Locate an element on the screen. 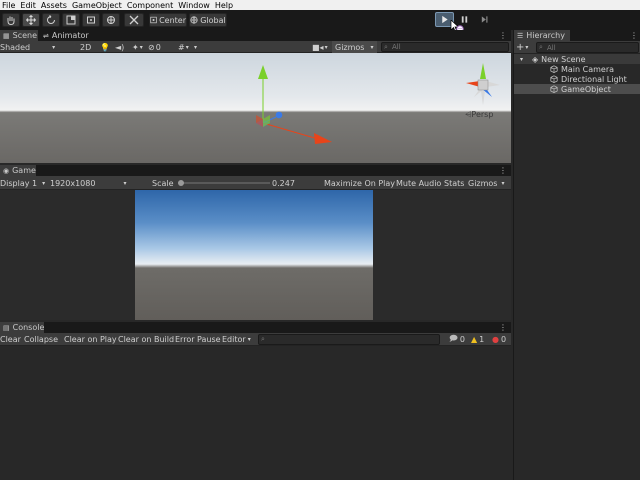 The height and width of the screenshot is (480, 640). move-arrows-icon is located at coordinates (31, 20).